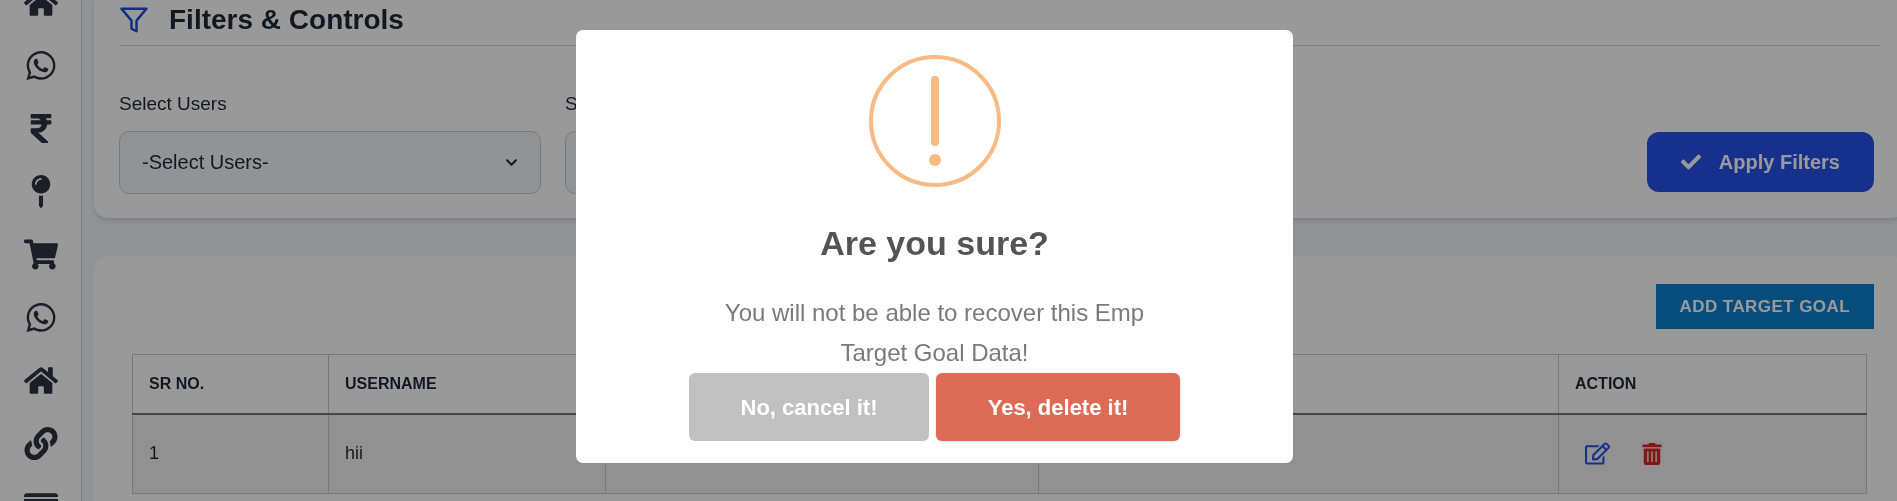 The width and height of the screenshot is (1897, 501). Describe the element at coordinates (230, 384) in the screenshot. I see `column-header: SR NO.` at that location.